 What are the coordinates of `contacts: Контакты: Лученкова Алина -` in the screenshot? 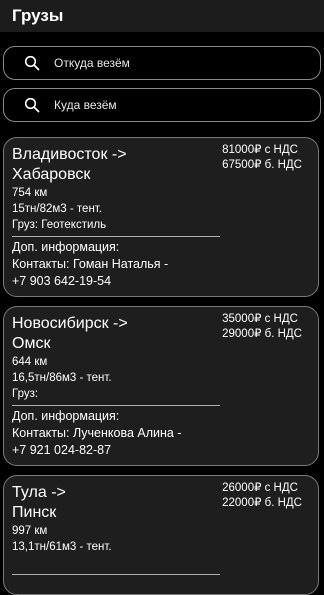 It's located at (97, 433).